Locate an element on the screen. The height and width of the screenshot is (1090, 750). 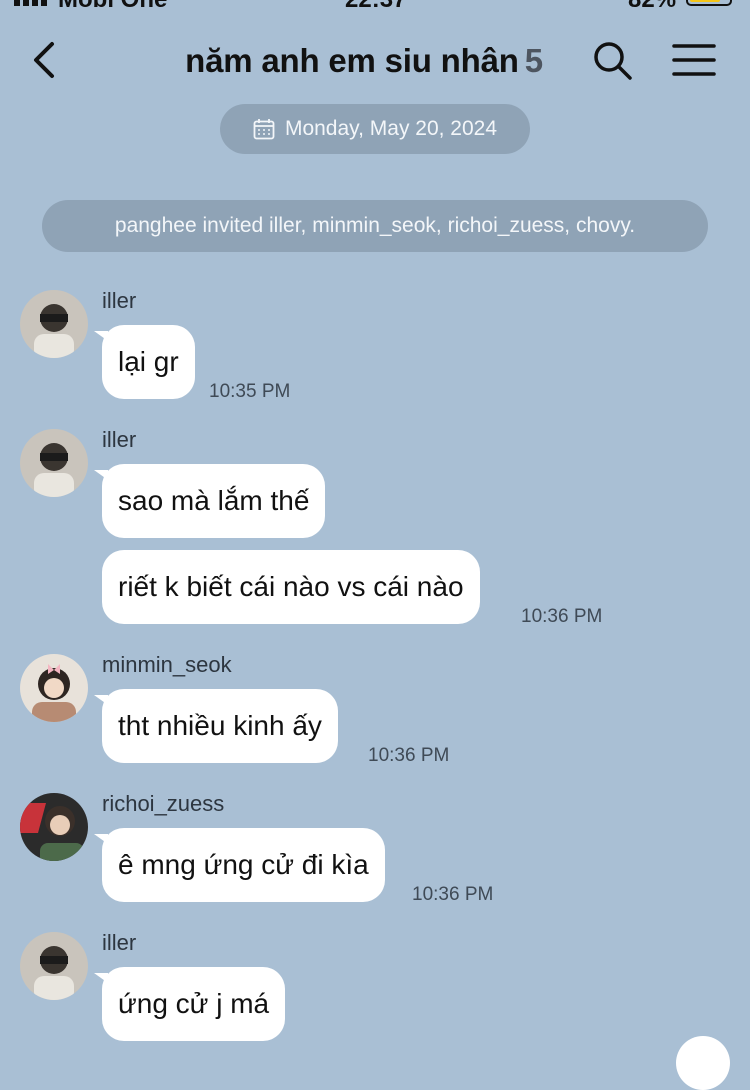
scroll-to-bottom-button is located at coordinates (703, 1063).